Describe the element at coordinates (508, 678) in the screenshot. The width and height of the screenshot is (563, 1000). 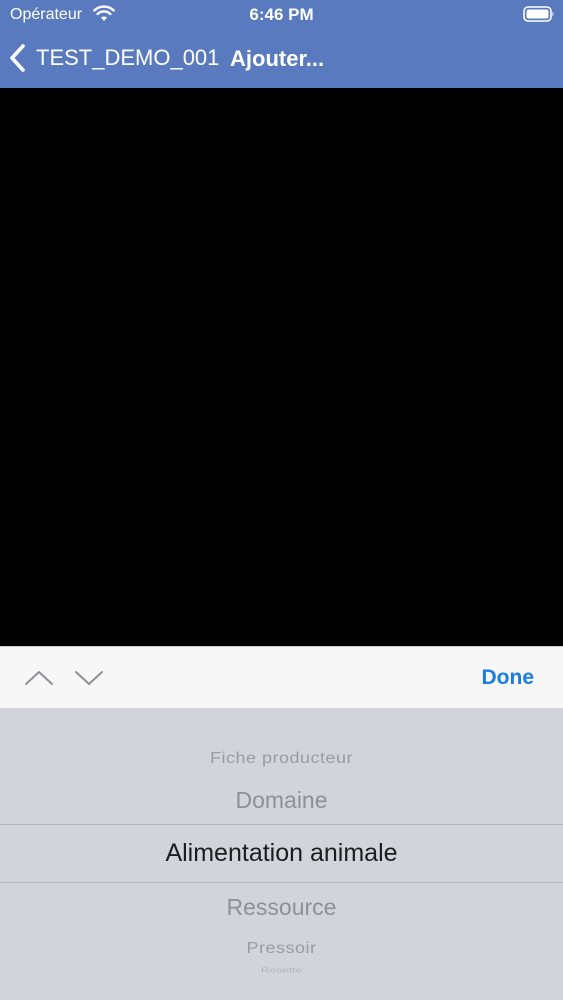
I see `done-button: Done` at that location.